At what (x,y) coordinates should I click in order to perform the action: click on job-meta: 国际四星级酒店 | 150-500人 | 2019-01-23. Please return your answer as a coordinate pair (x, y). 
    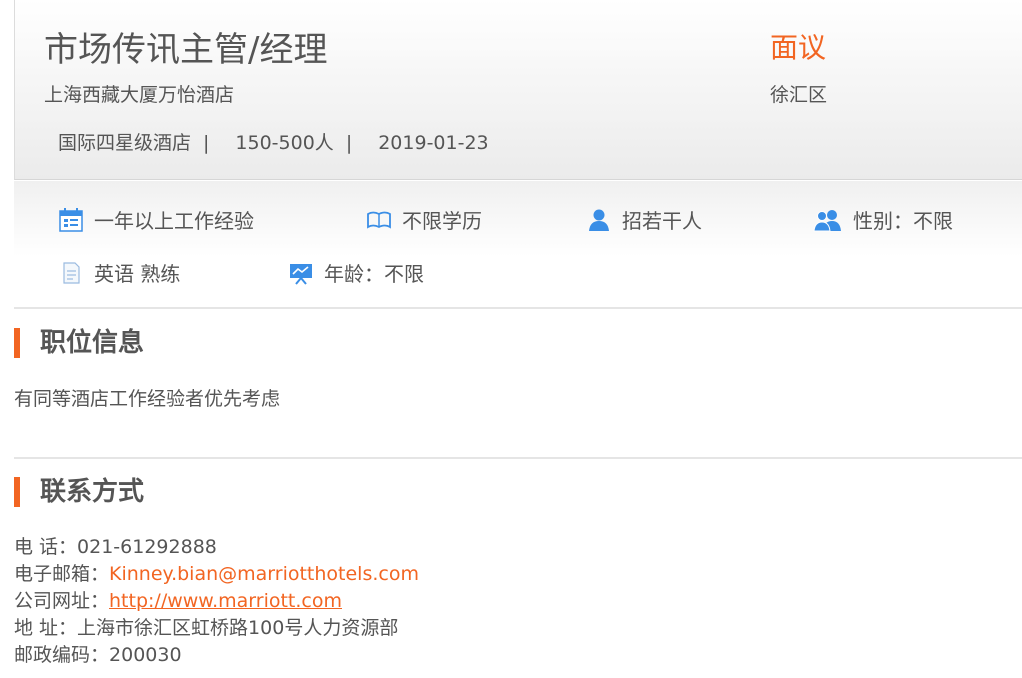
    Looking at the image, I should click on (273, 141).